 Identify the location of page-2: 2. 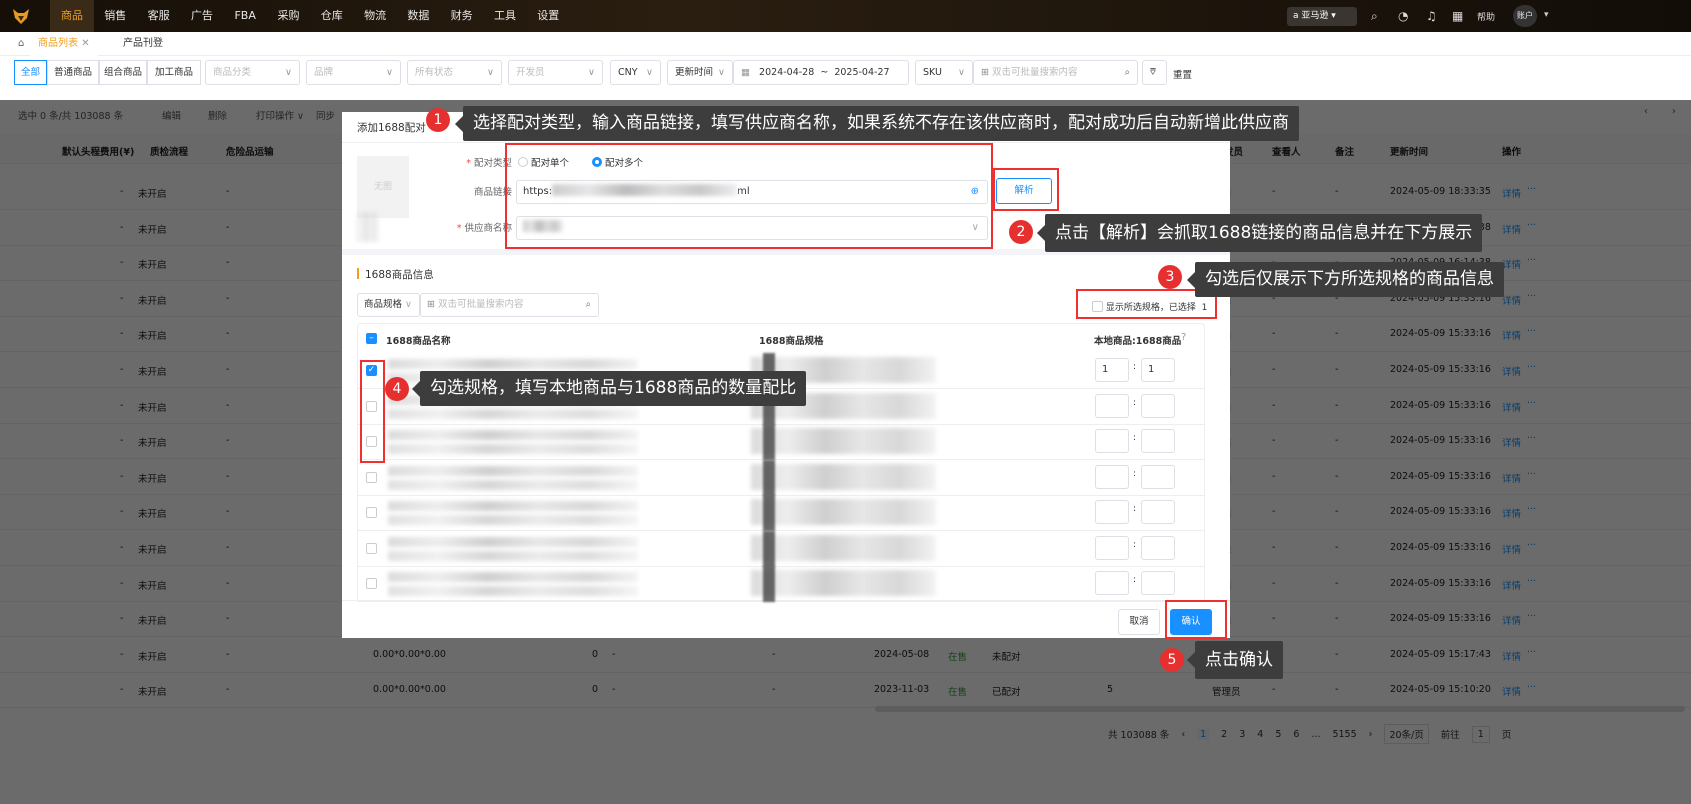
(1224, 734).